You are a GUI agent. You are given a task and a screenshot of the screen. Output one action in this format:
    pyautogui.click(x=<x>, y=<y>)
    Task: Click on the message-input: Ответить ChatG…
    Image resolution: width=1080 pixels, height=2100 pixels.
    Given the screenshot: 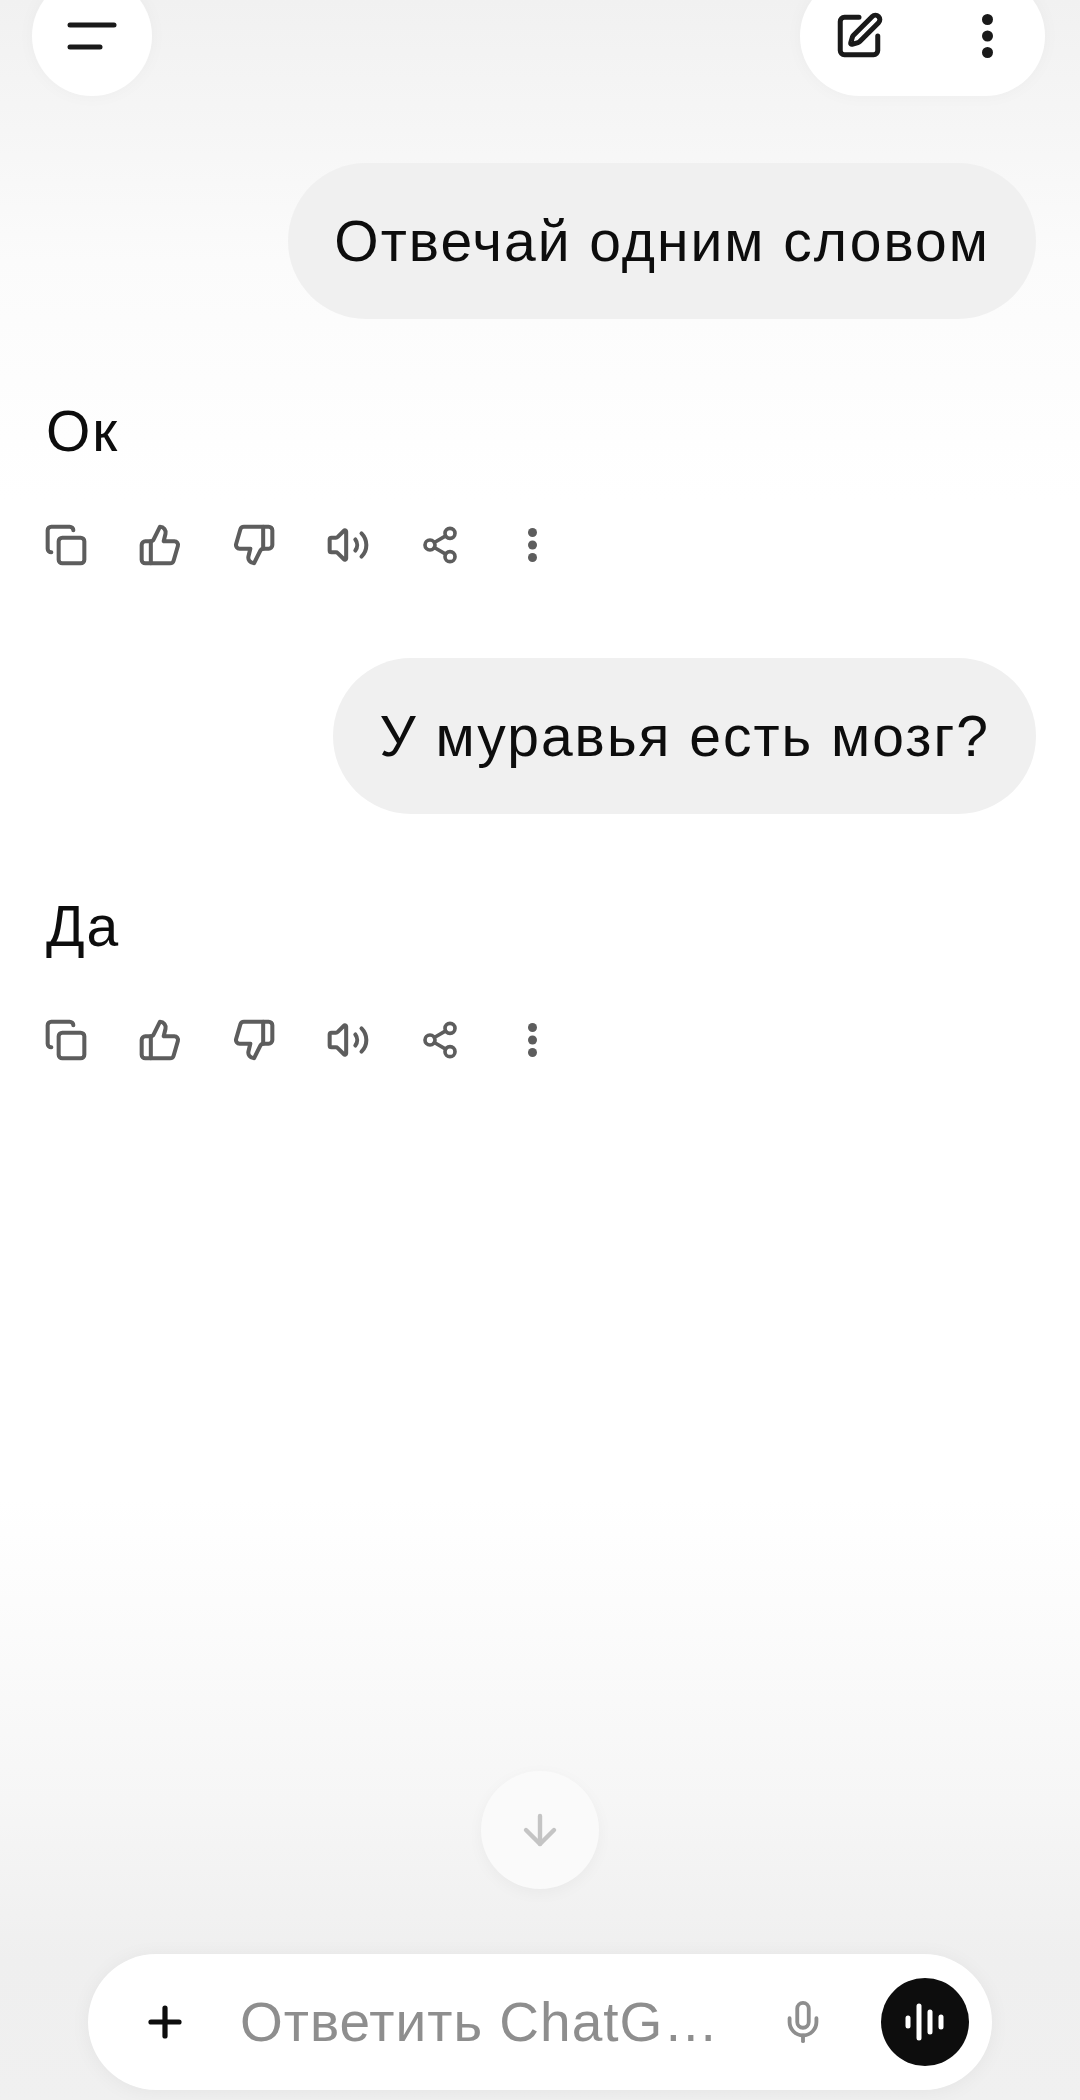 What is the action you would take?
    pyautogui.click(x=510, y=2022)
    